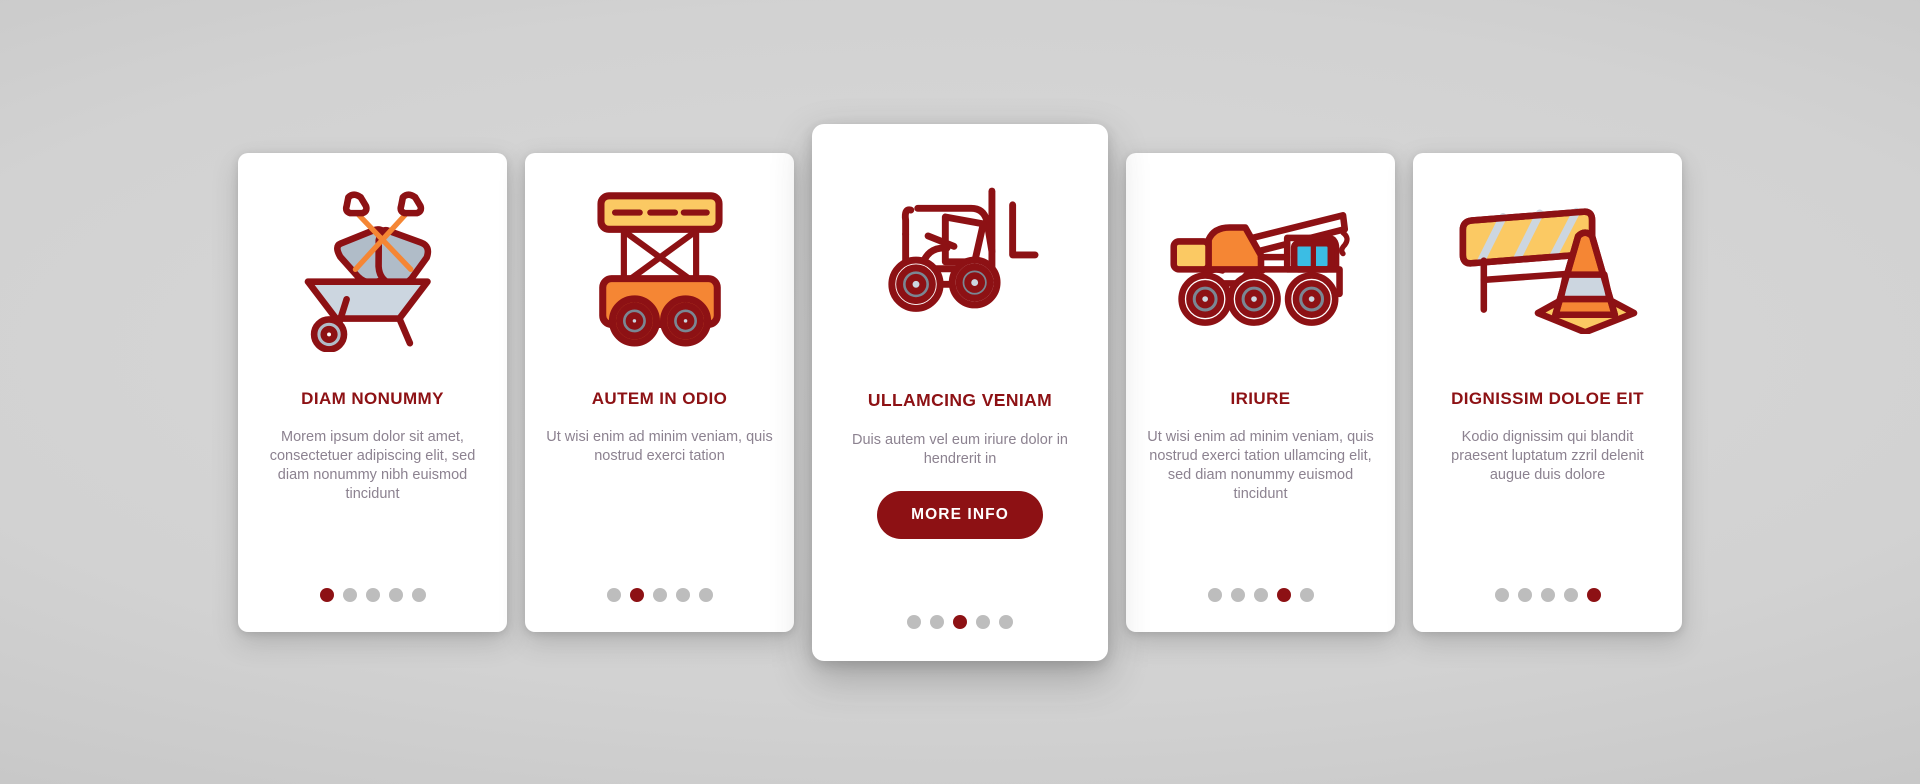  What do you see at coordinates (372, 269) in the screenshot?
I see `wheelbarrow-shovels-icon` at bounding box center [372, 269].